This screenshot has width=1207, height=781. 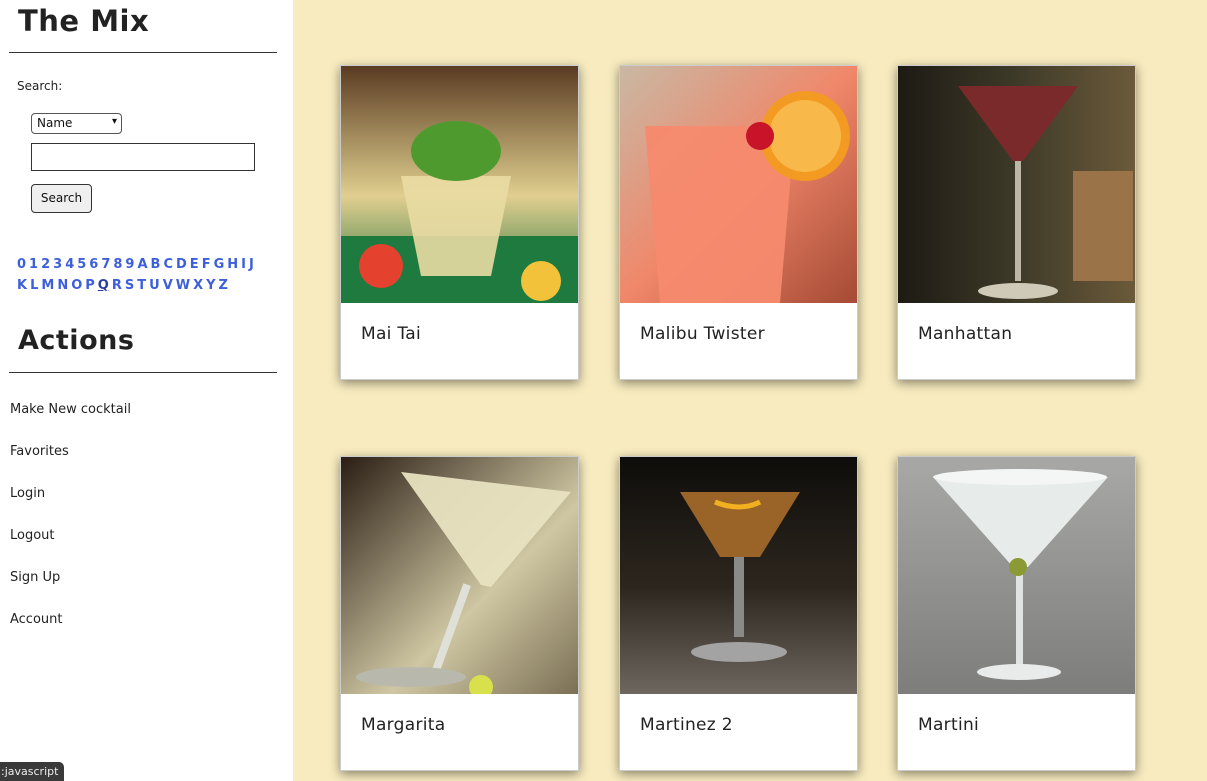 I want to click on letter-link-u: U, so click(x=154, y=285).